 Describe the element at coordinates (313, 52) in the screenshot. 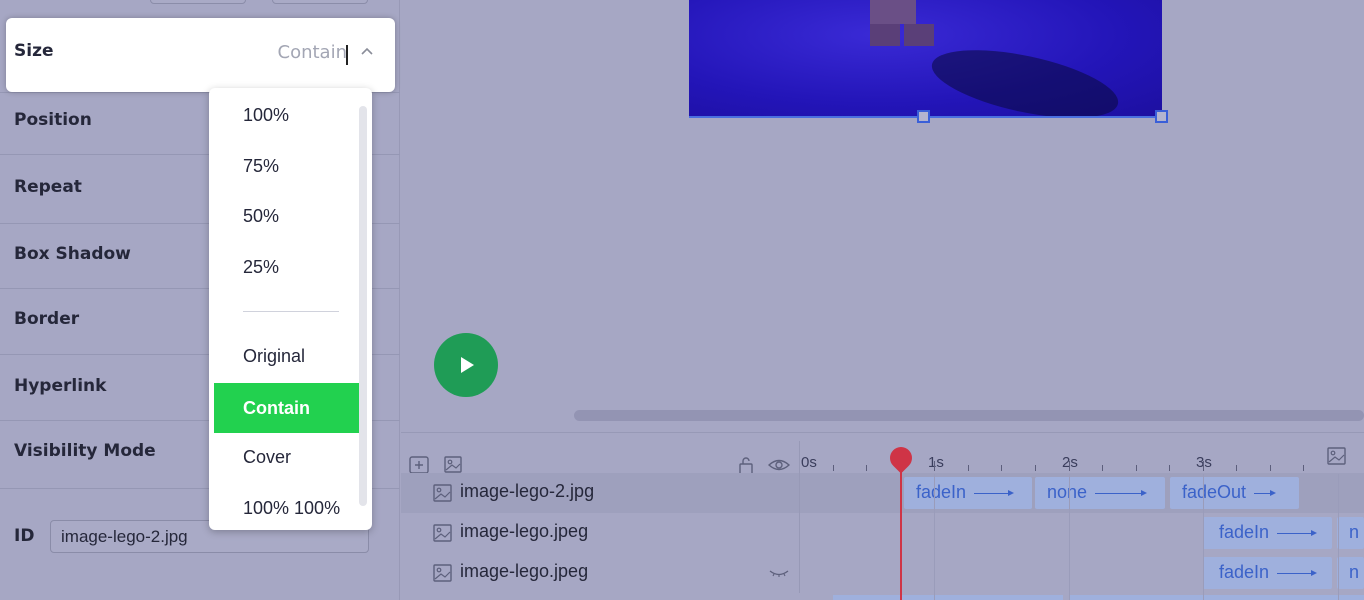

I see `size-select-value: Contain` at that location.